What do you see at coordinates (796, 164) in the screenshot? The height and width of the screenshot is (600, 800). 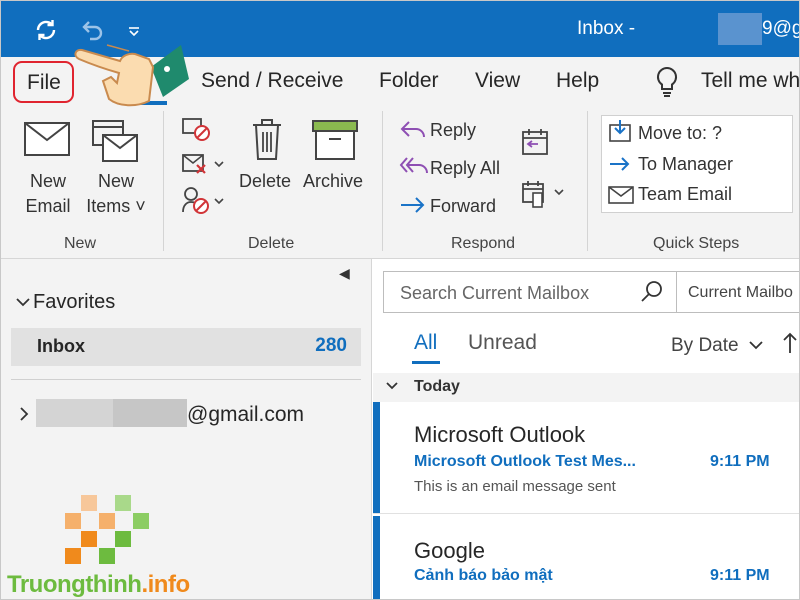 I see `quick-steps-scroll` at bounding box center [796, 164].